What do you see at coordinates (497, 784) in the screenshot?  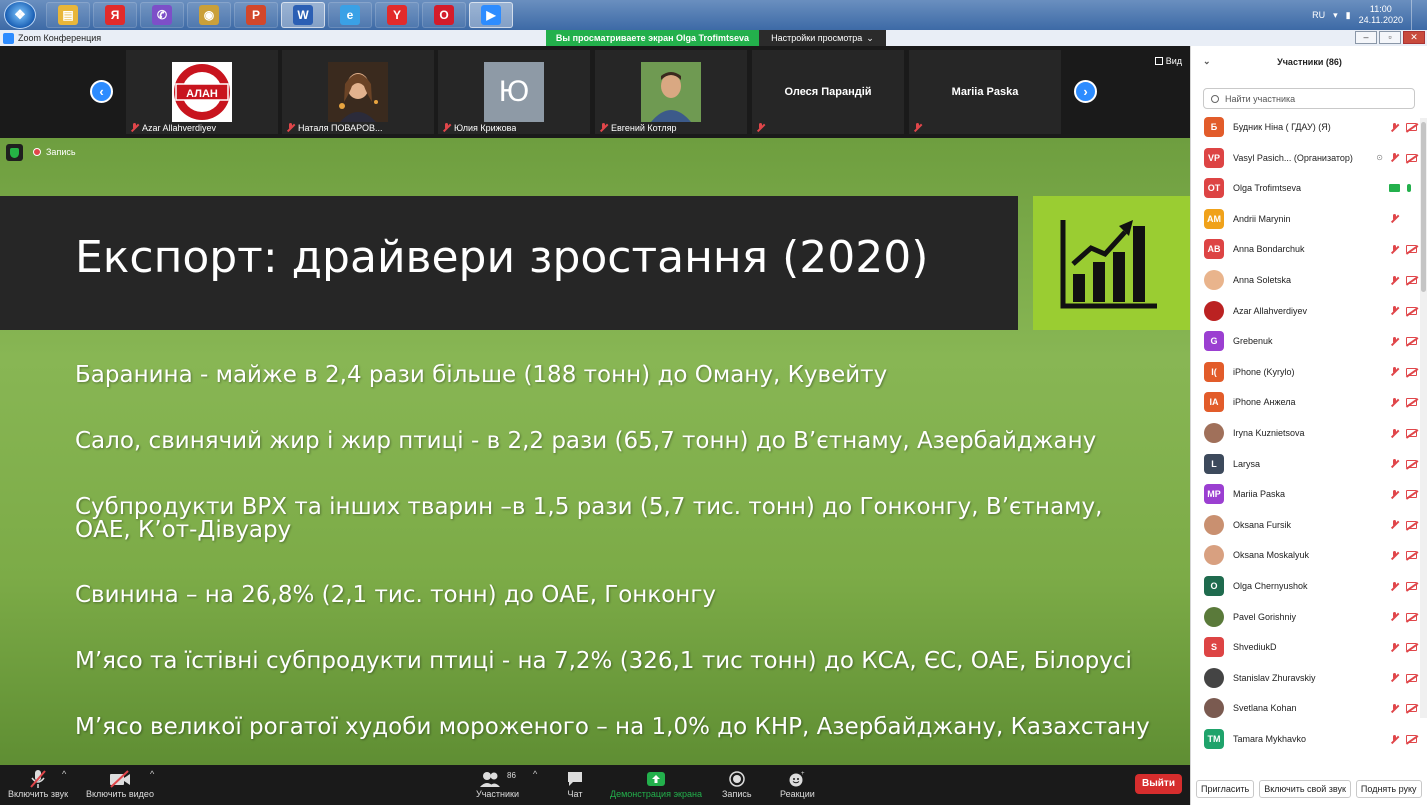 I see `participants-button: 86 Участники` at bounding box center [497, 784].